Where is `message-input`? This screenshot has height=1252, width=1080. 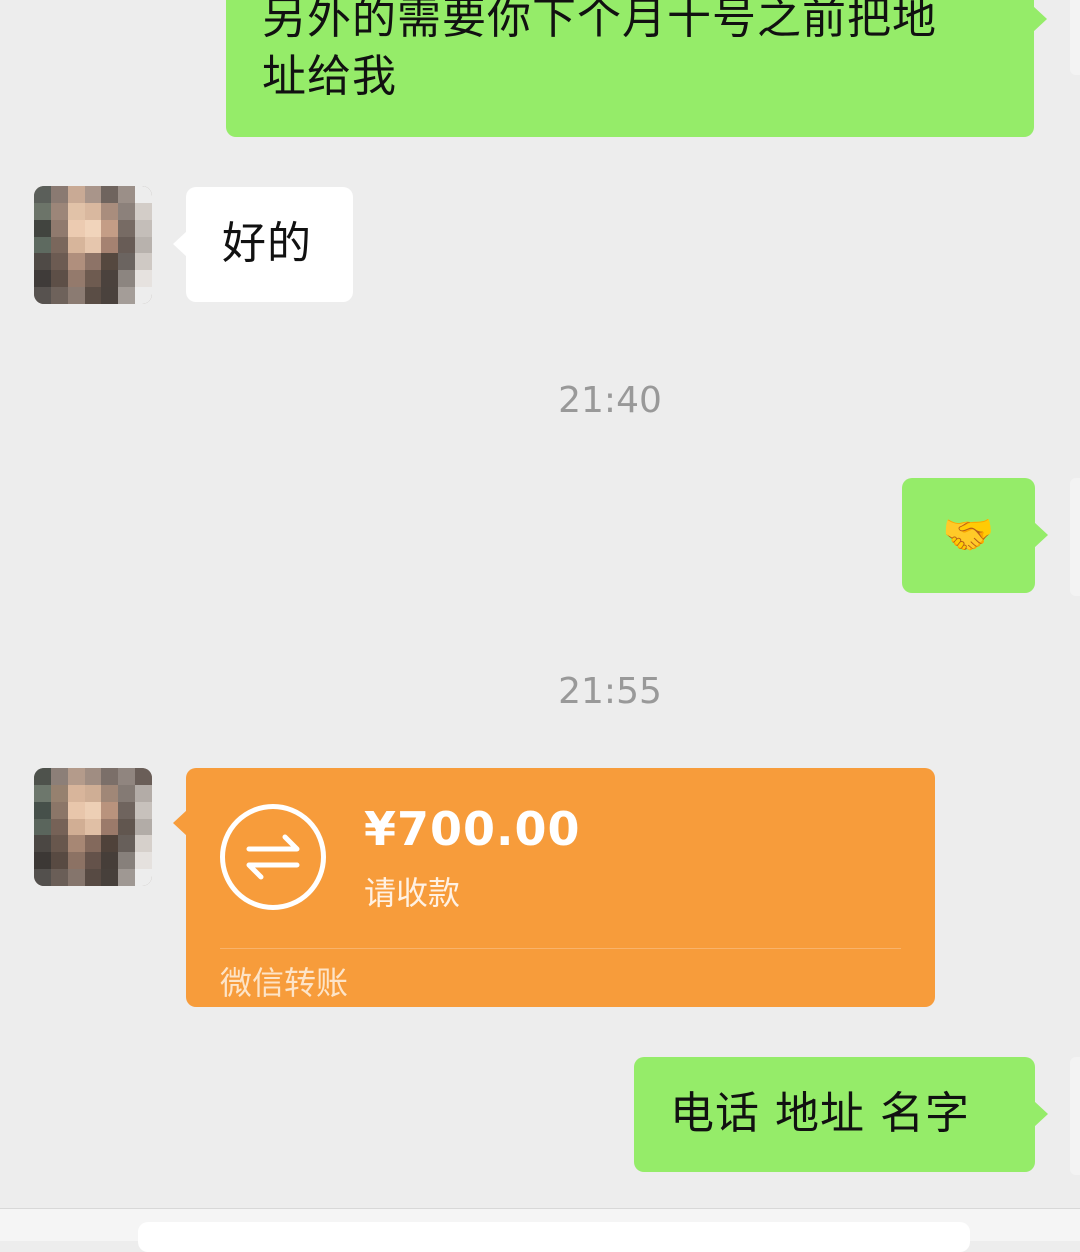 message-input is located at coordinates (554, 1237).